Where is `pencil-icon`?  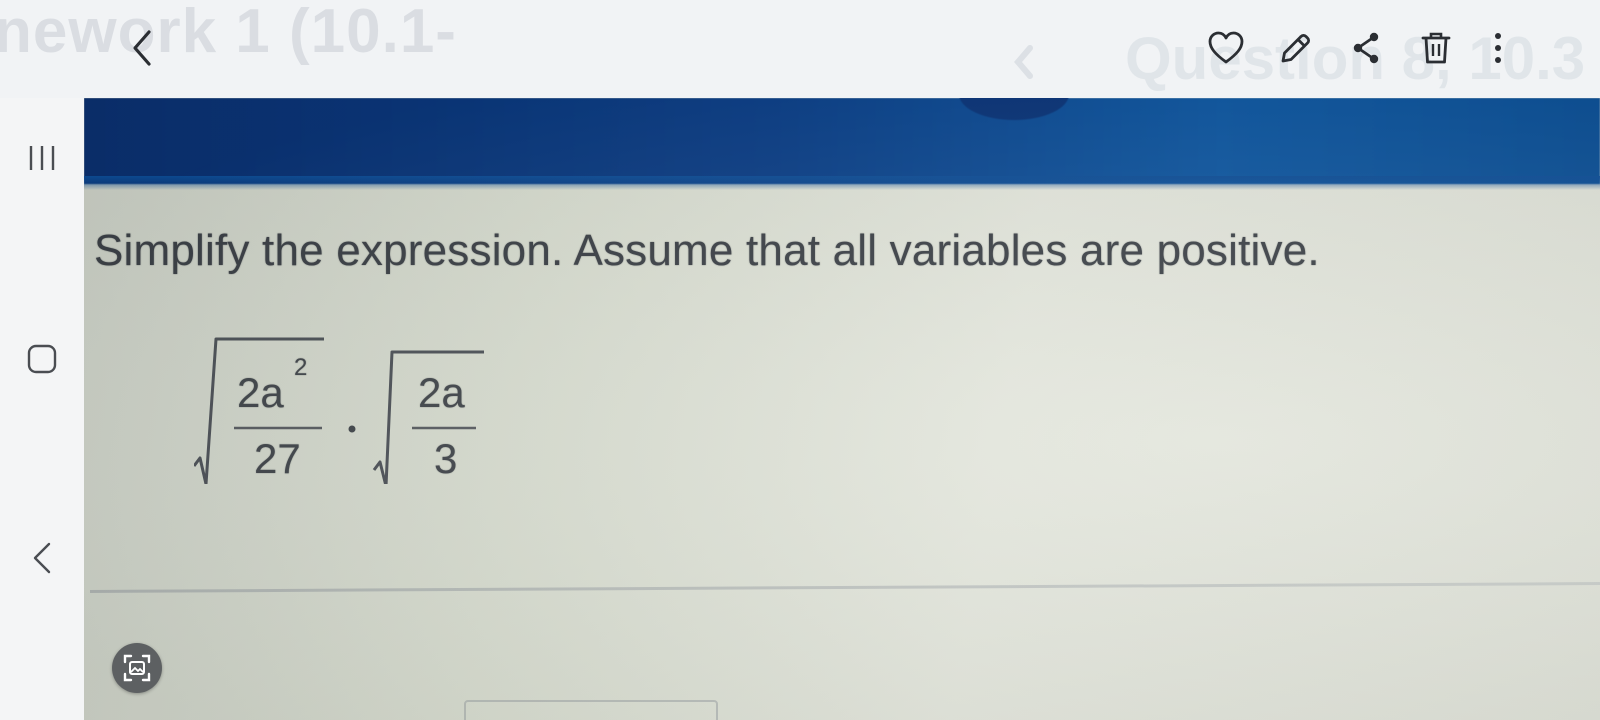
pencil-icon is located at coordinates (1296, 48).